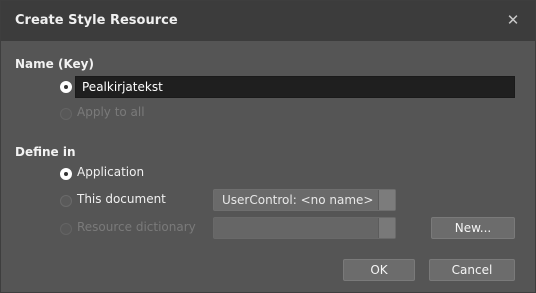 Image resolution: width=536 pixels, height=293 pixels. I want to click on name-radio, so click(66, 87).